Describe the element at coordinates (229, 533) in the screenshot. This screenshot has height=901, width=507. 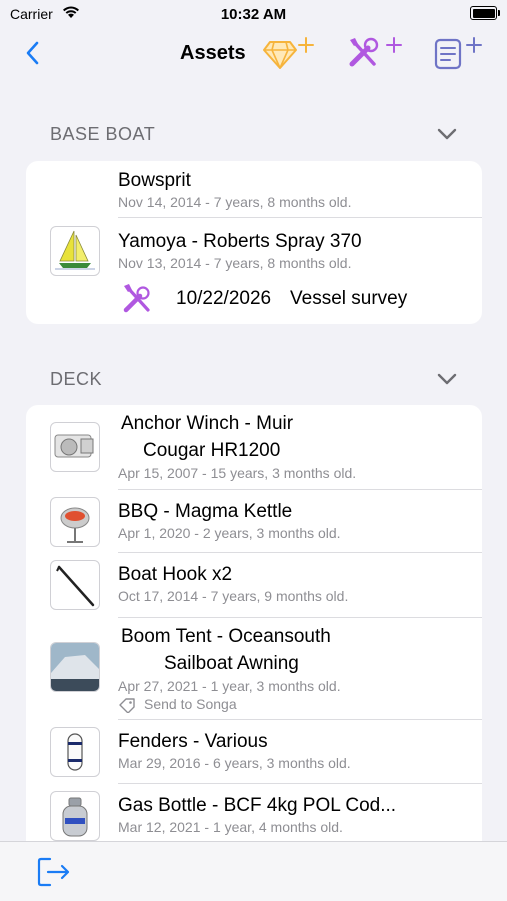
I see `item-subtitle: Apr 1, 2020 - 2 years, 3 months old.` at that location.